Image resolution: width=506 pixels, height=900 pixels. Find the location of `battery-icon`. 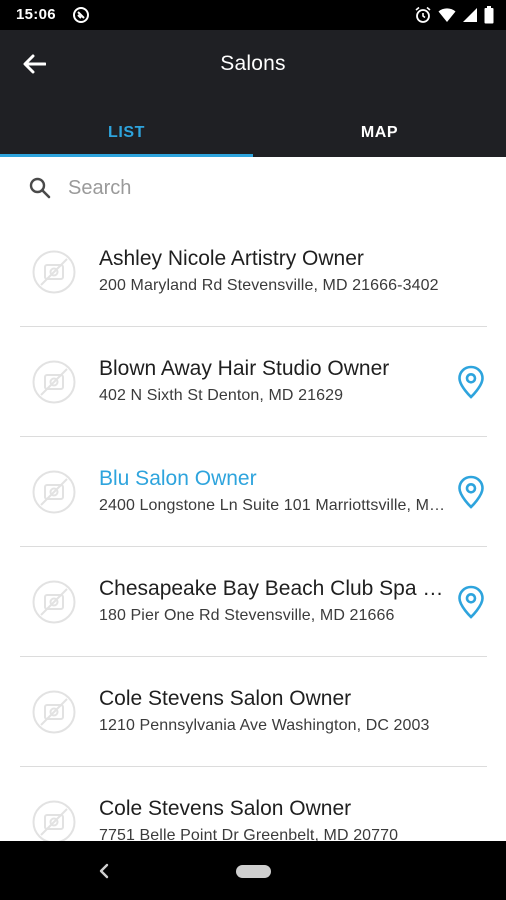

battery-icon is located at coordinates (489, 15).